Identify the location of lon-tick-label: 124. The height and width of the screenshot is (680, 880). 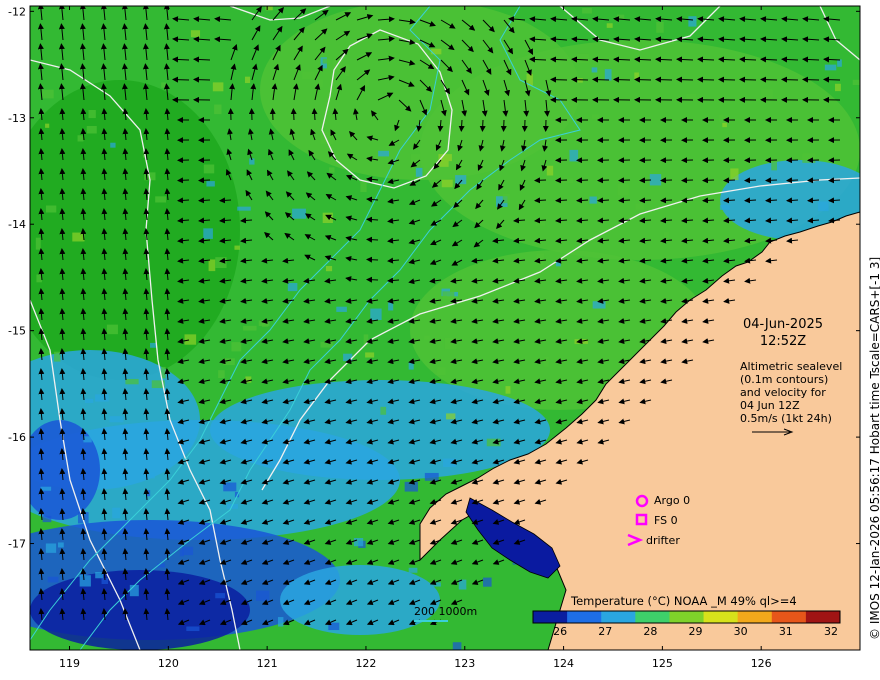
(563, 663).